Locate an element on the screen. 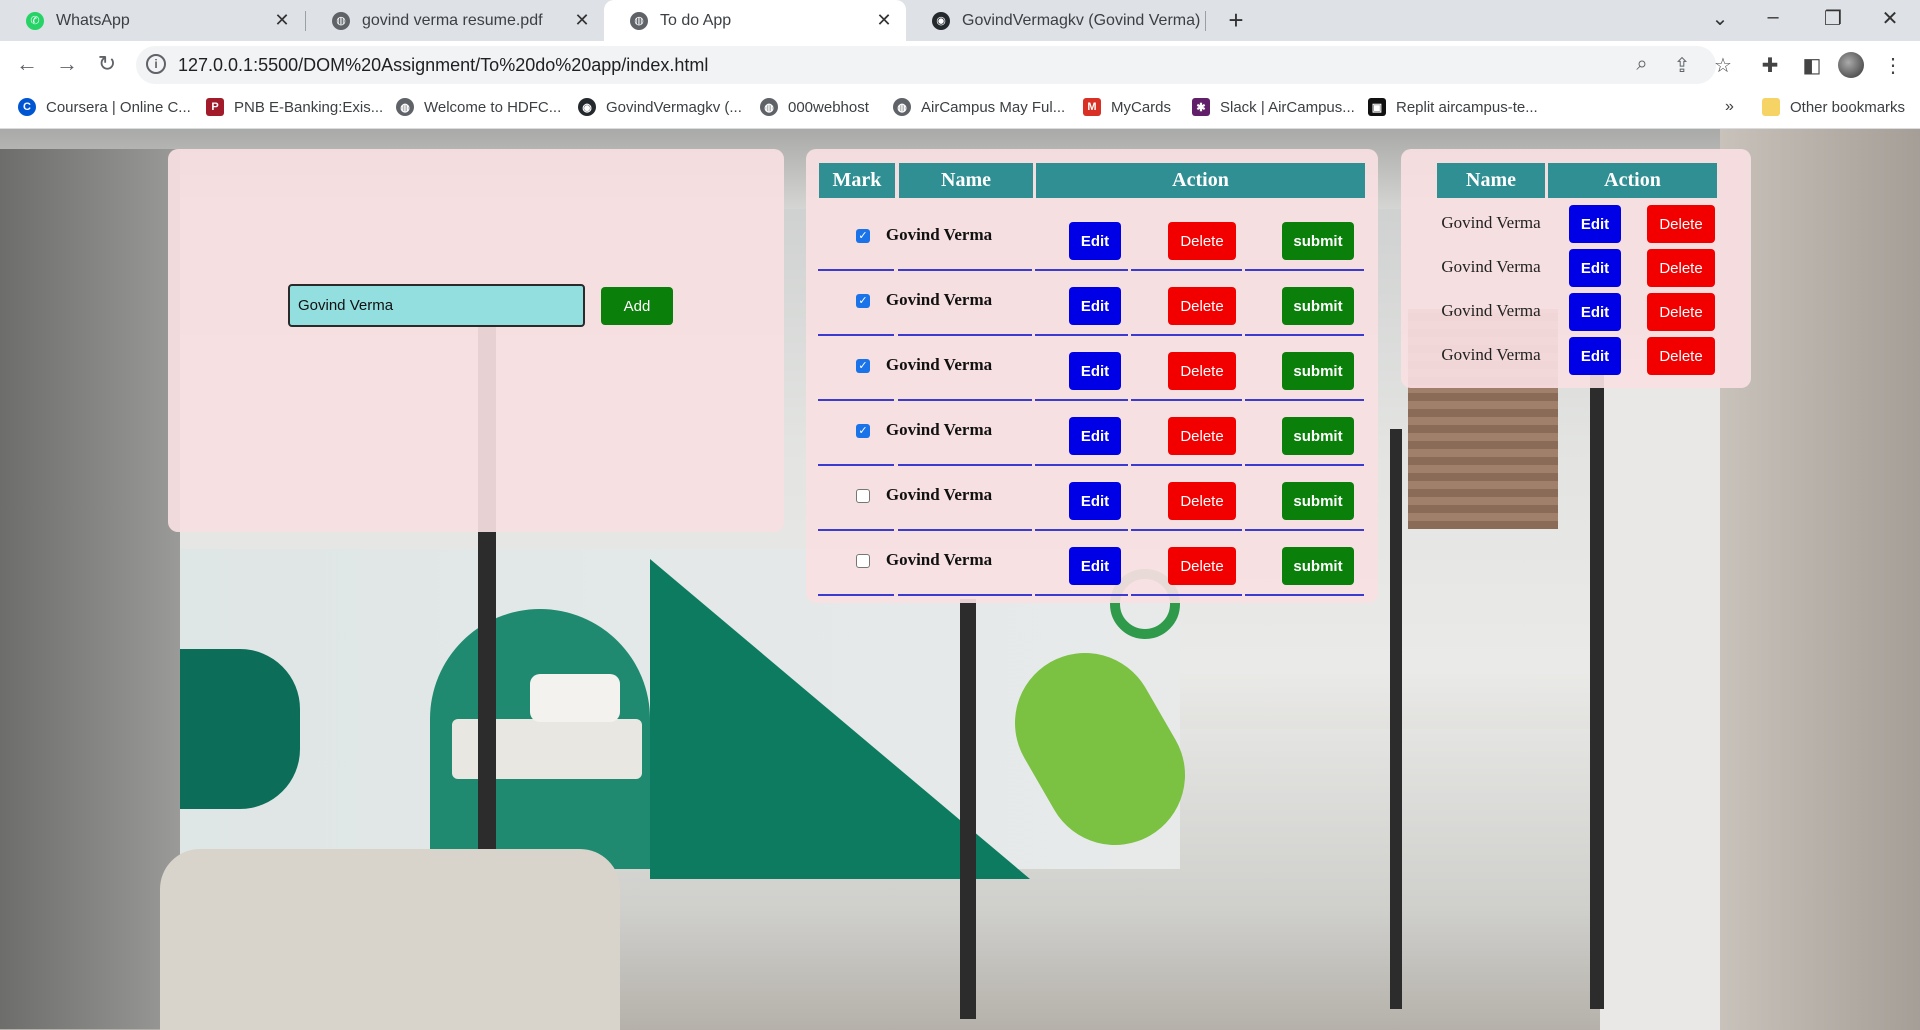 The image size is (1920, 1030). profile-avatar is located at coordinates (1851, 65).